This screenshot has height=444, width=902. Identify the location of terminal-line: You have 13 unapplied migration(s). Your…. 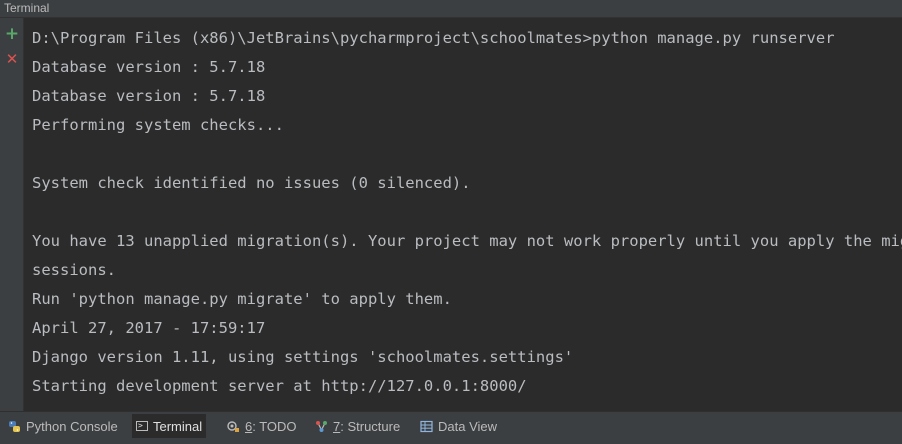
(467, 241).